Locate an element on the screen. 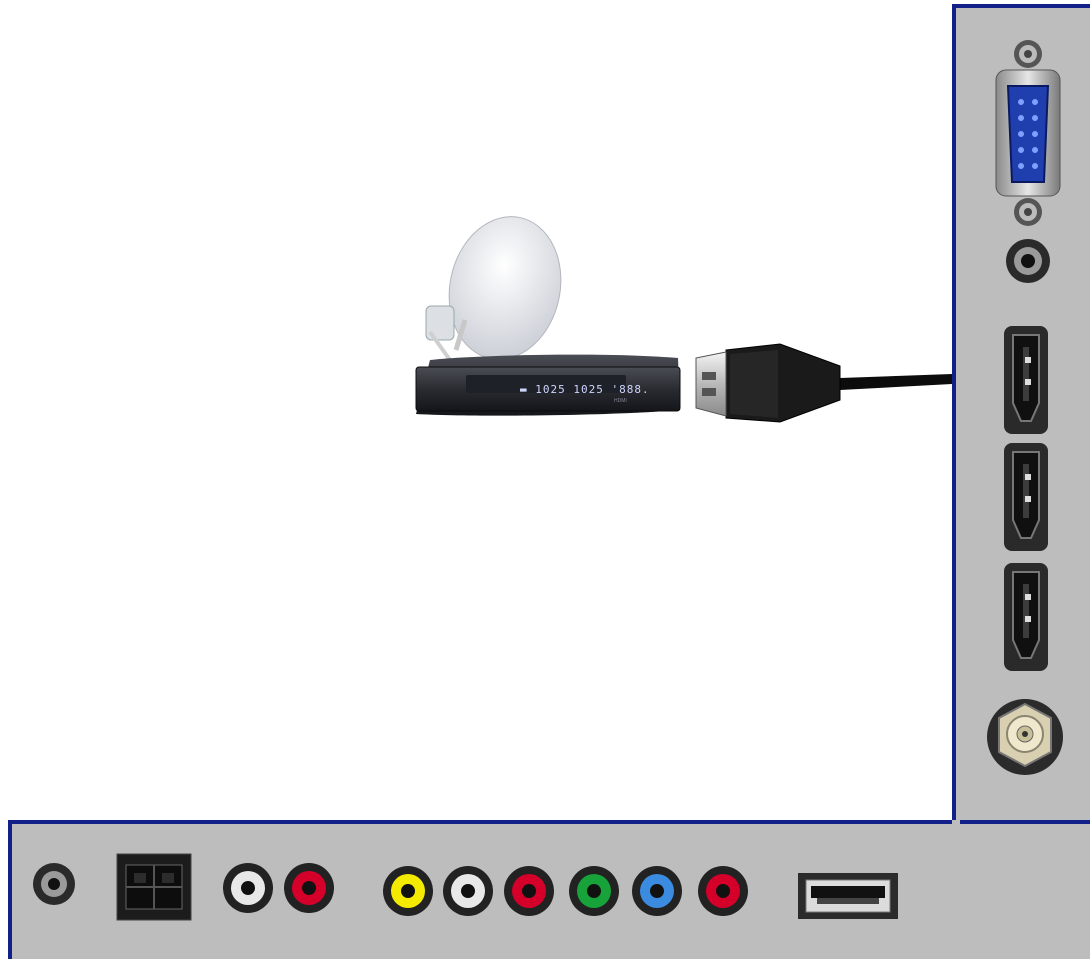  coax-port-icon is located at coordinates (1025, 737).